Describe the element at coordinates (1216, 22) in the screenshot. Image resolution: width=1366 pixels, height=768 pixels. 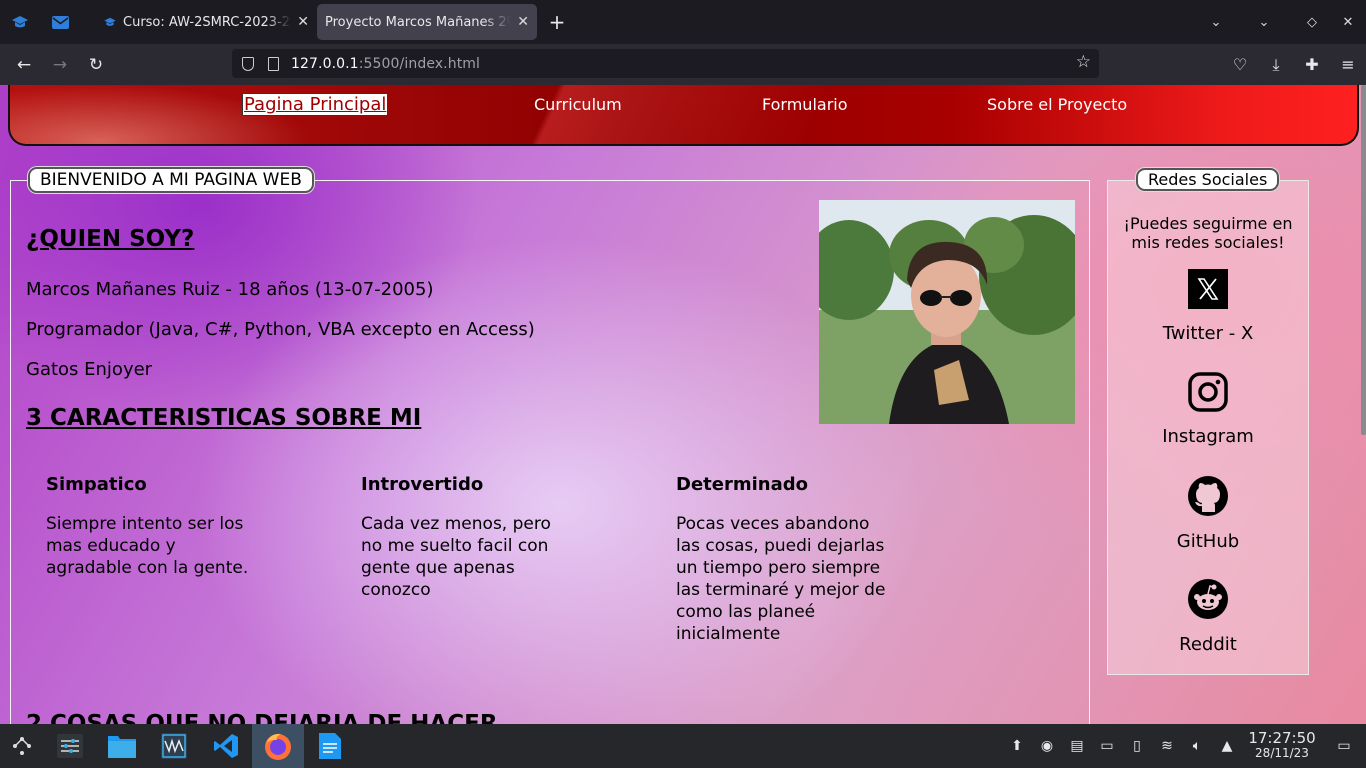
I see `list-all-tabs-icon: ⌄` at that location.